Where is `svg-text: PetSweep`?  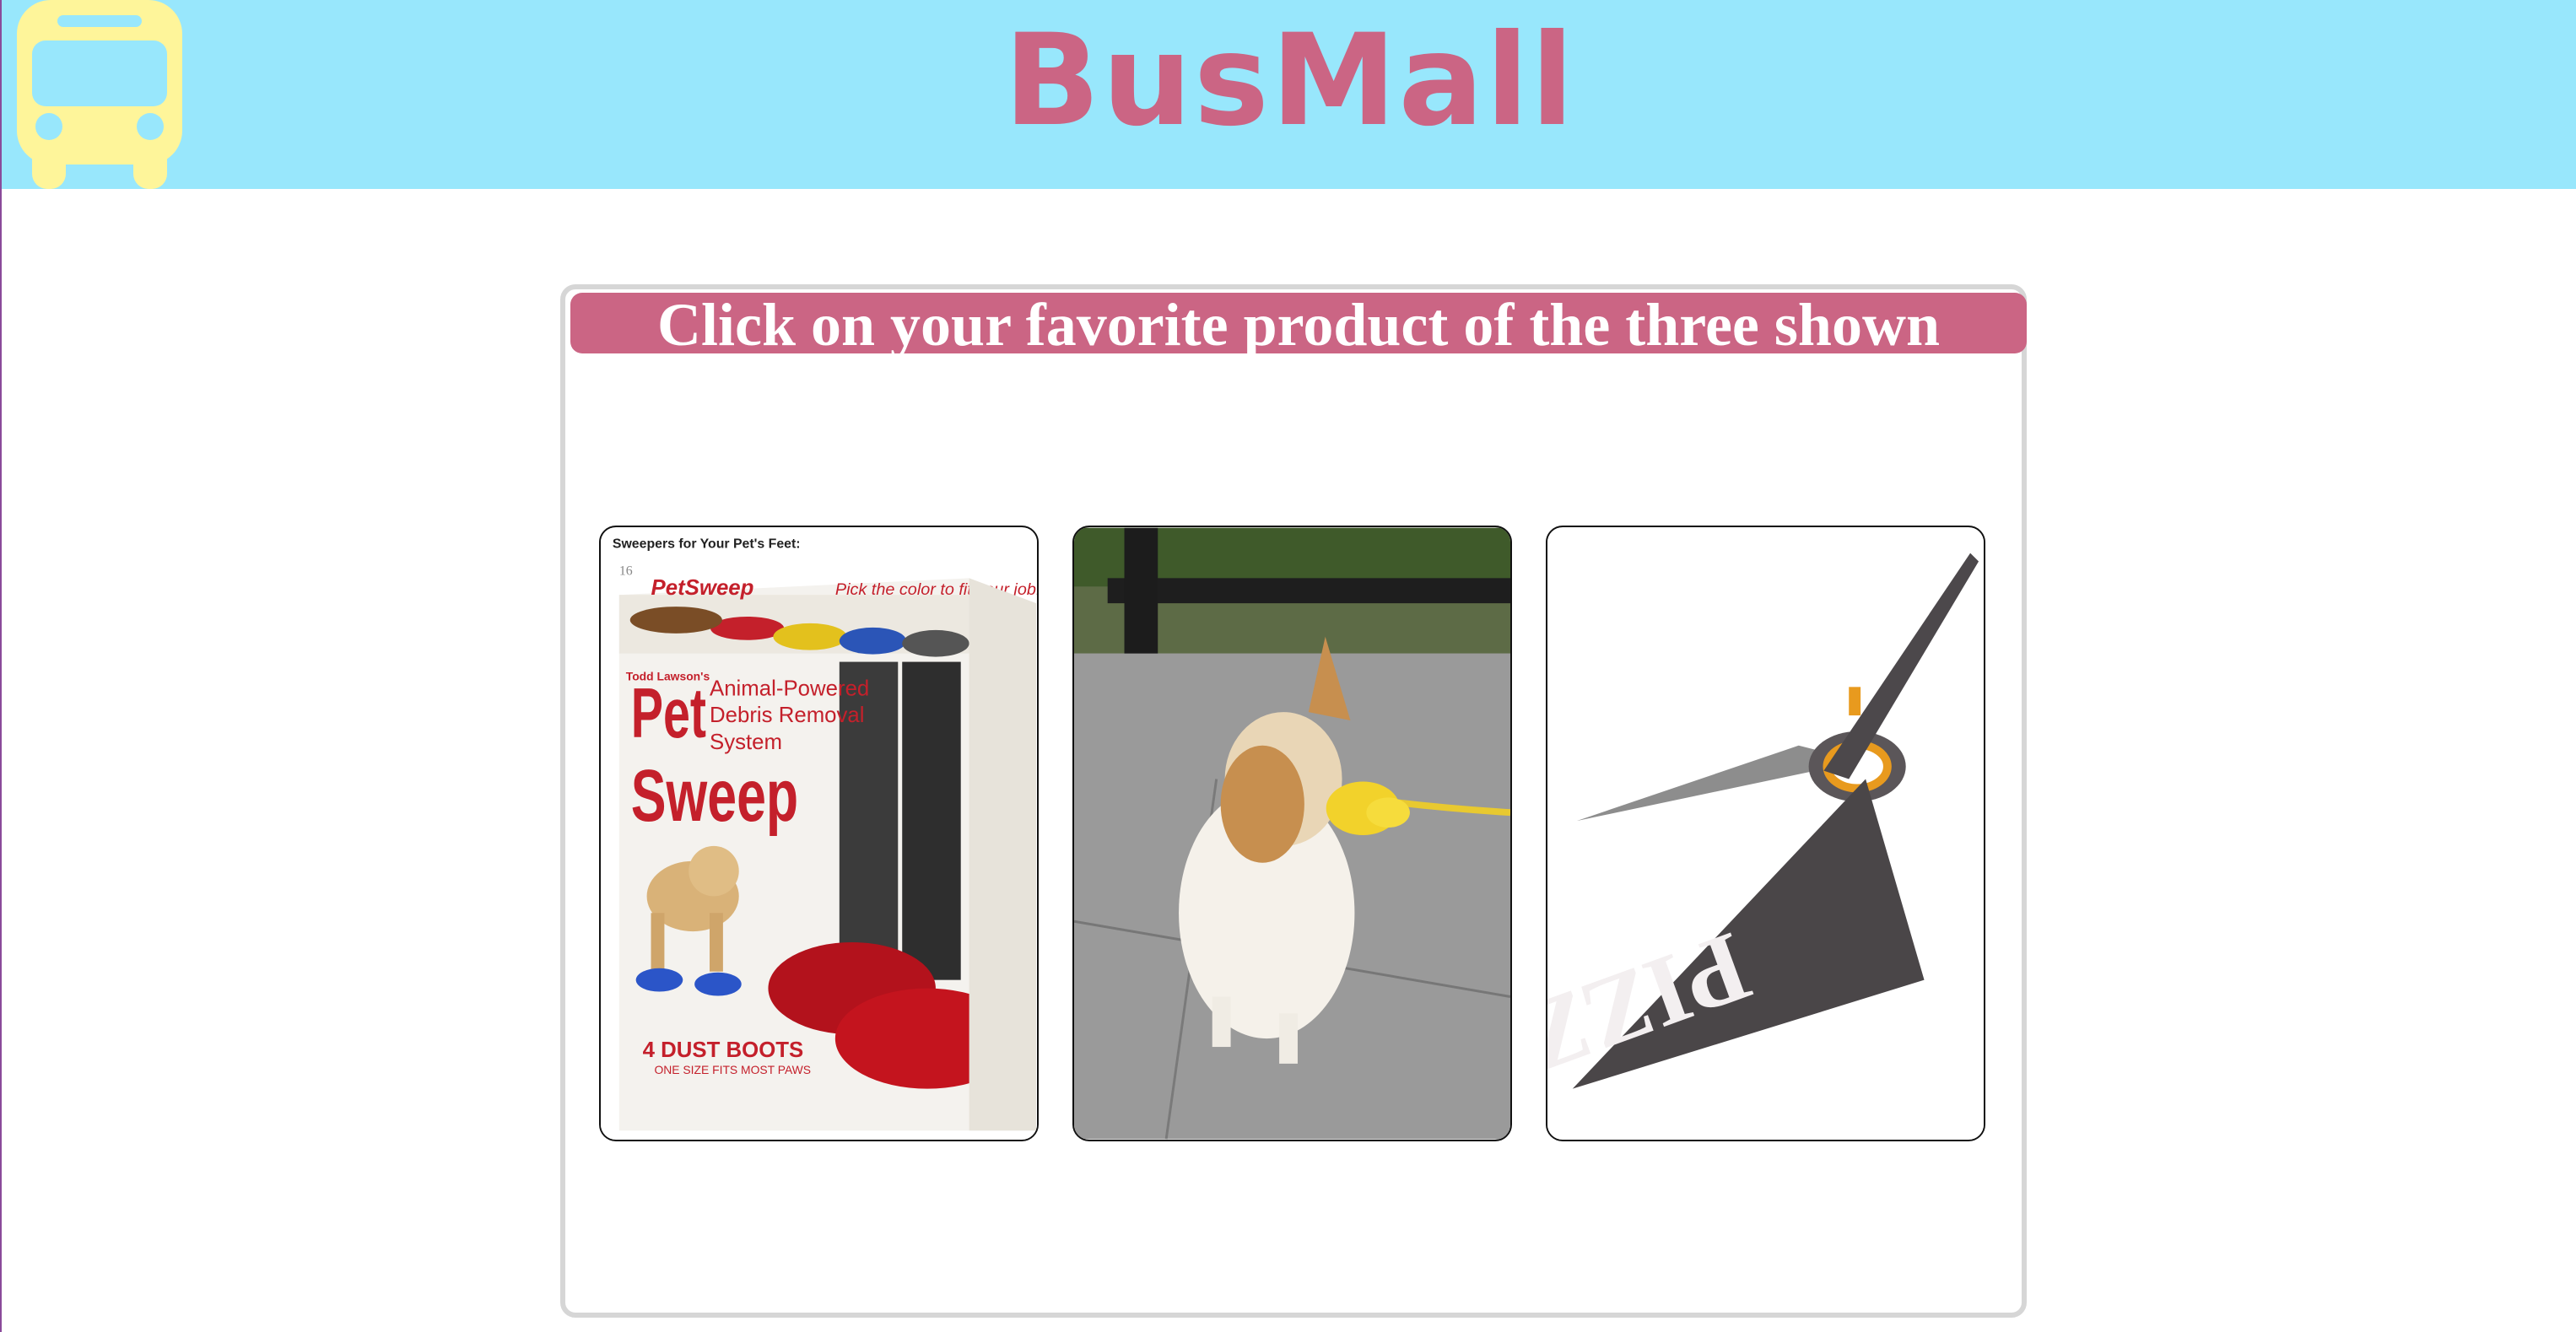 svg-text: PetSweep is located at coordinates (702, 588).